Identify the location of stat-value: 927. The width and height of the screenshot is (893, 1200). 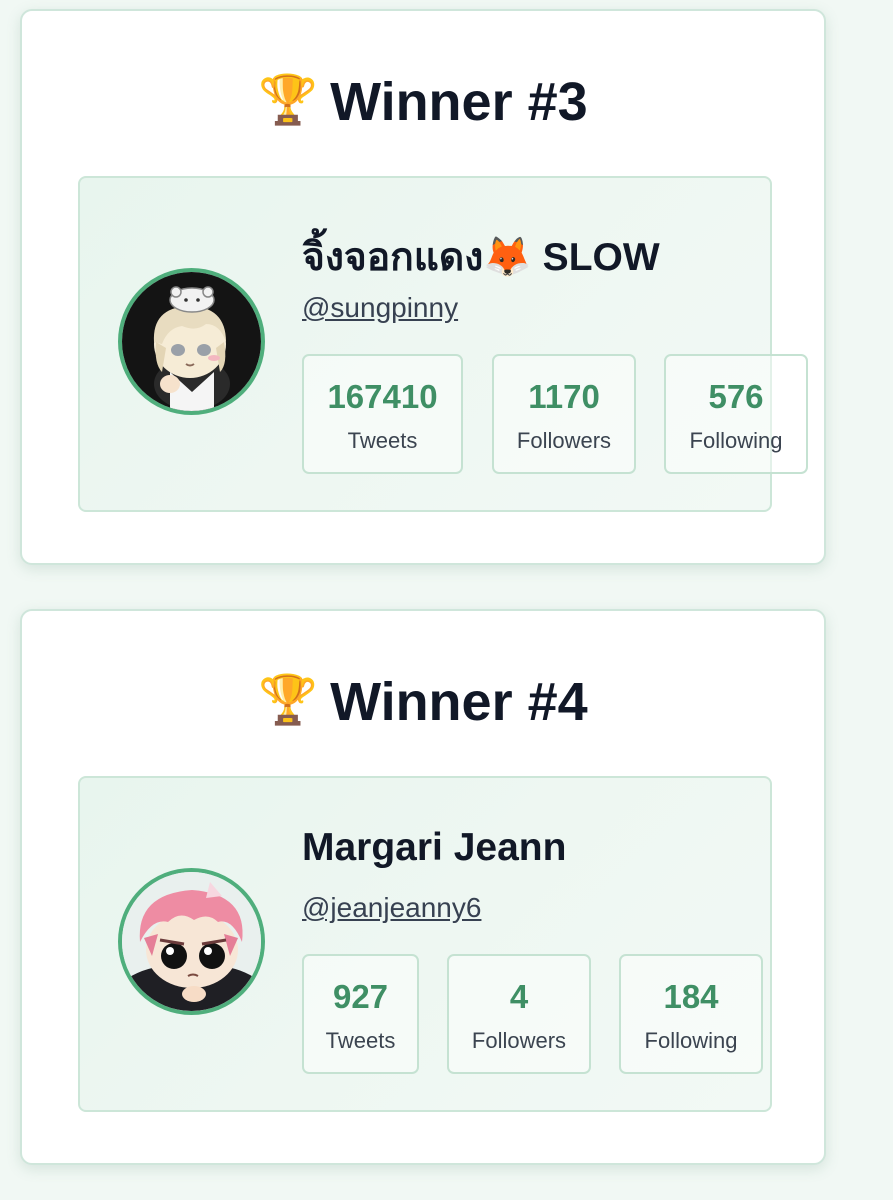
(360, 996).